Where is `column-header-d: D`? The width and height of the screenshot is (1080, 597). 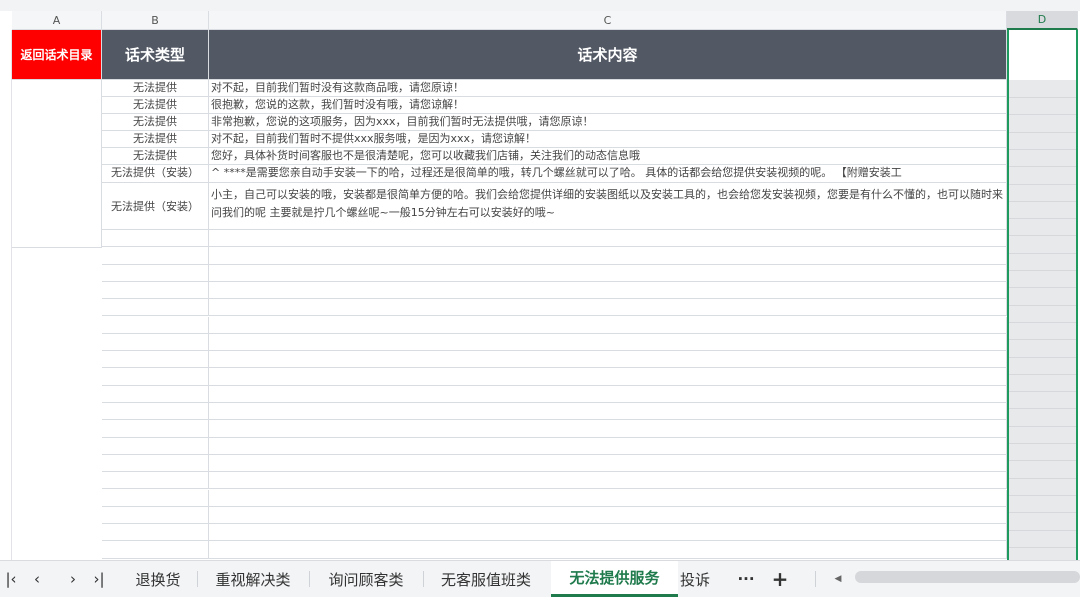 column-header-d: D is located at coordinates (1042, 20).